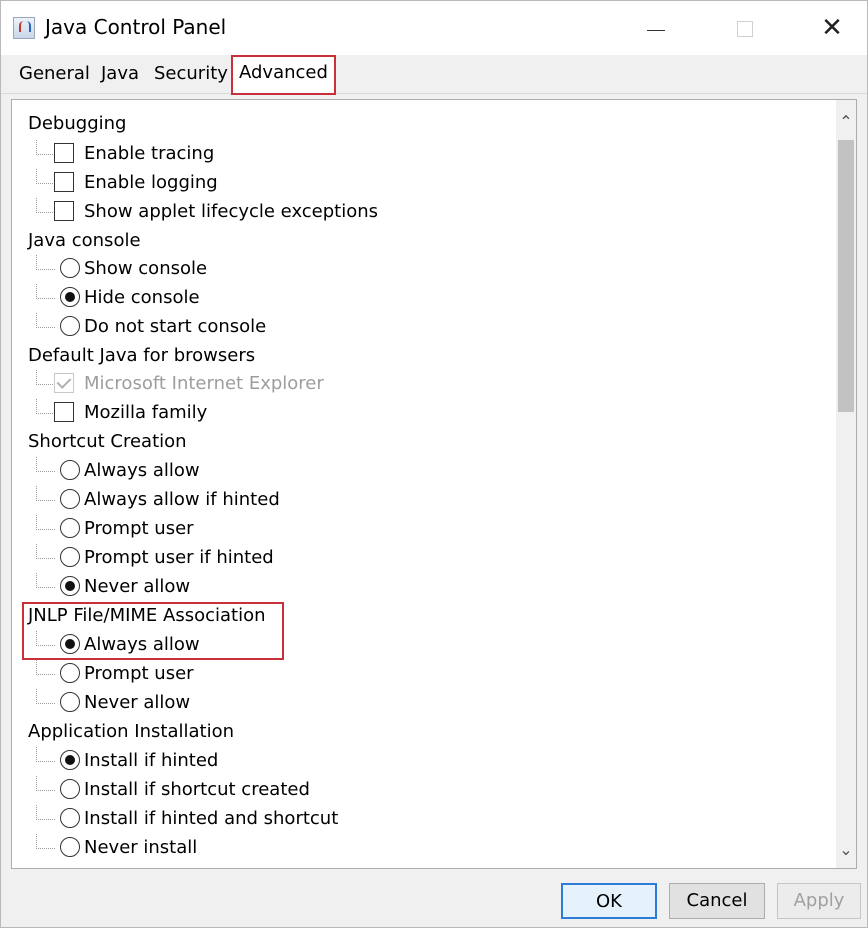 The height and width of the screenshot is (928, 868). I want to click on vertical-scrollbar: ⌃ ⌄, so click(846, 484).